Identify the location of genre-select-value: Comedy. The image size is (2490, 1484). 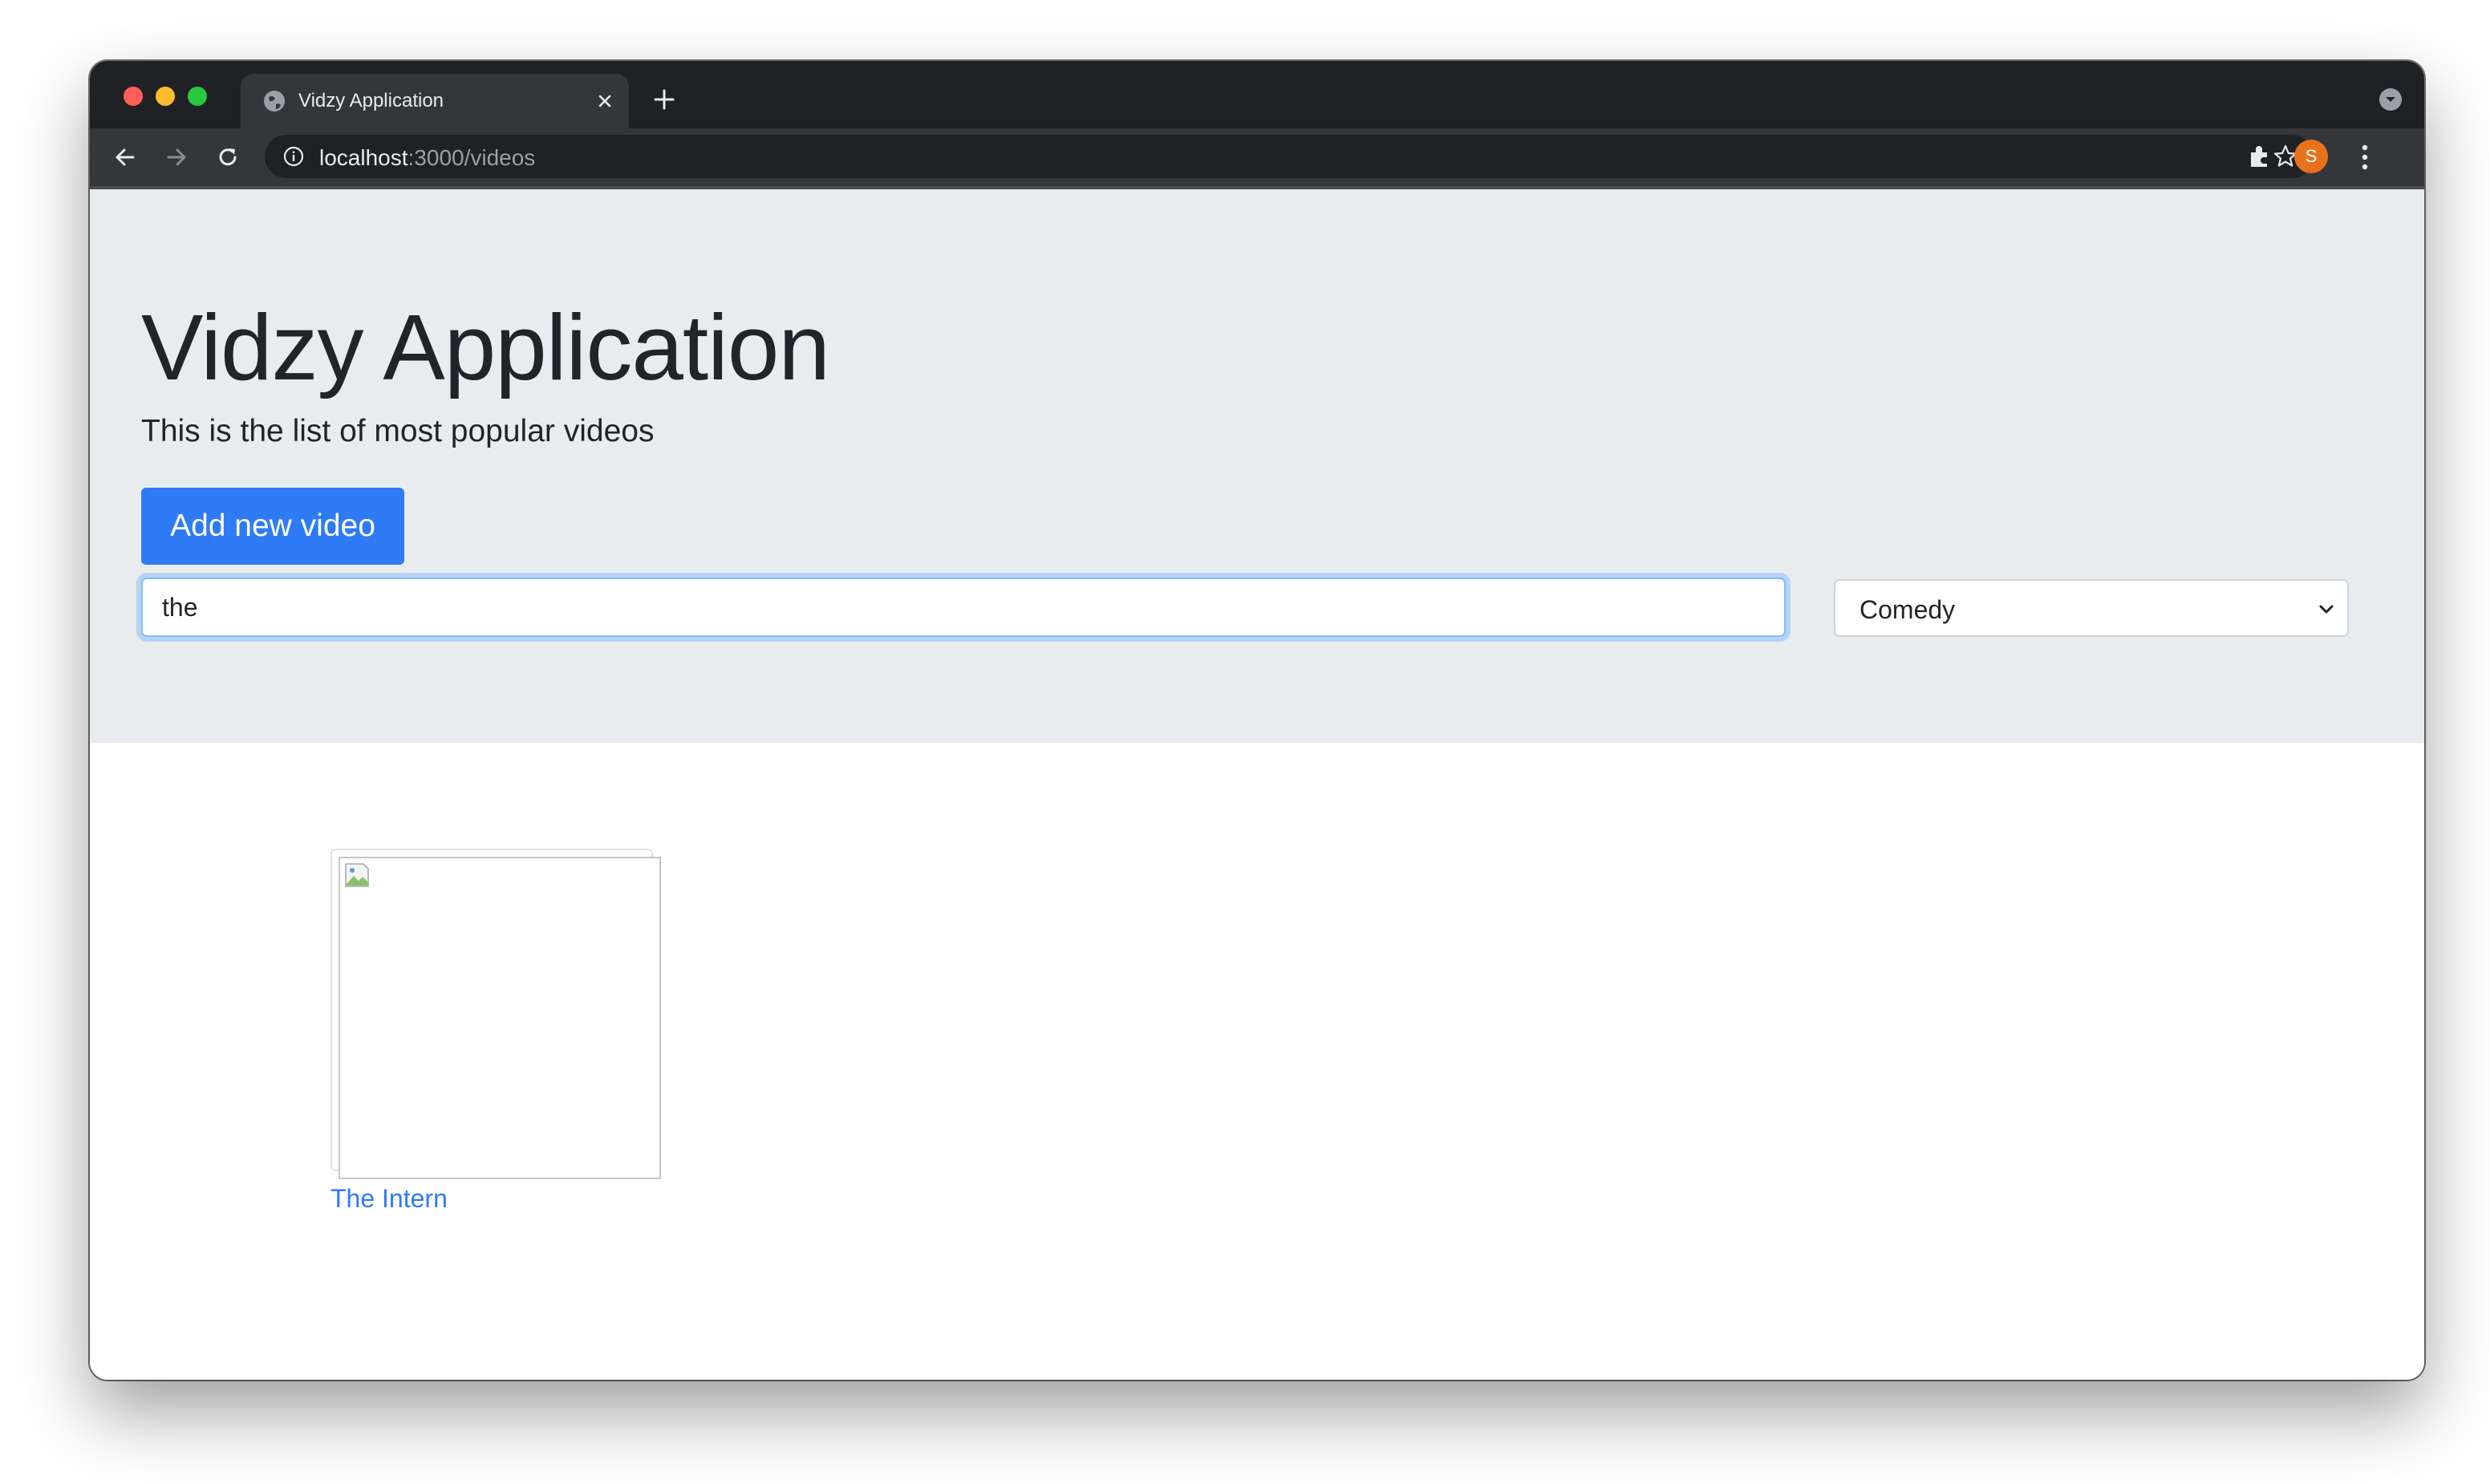
(1907, 609).